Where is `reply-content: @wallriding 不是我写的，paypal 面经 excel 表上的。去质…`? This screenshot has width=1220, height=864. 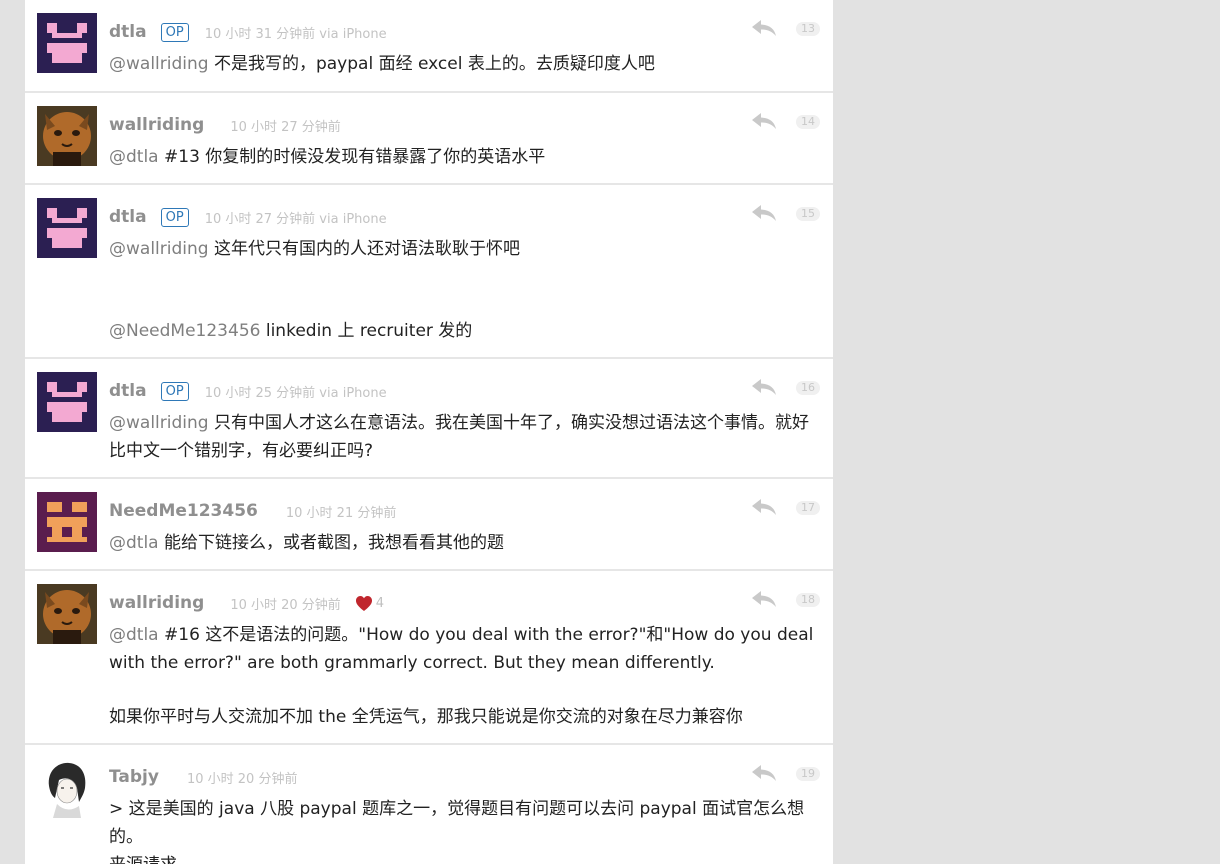 reply-content: @wallriding 不是我写的，paypal 面经 excel 表上的。去质… is located at coordinates (465, 64).